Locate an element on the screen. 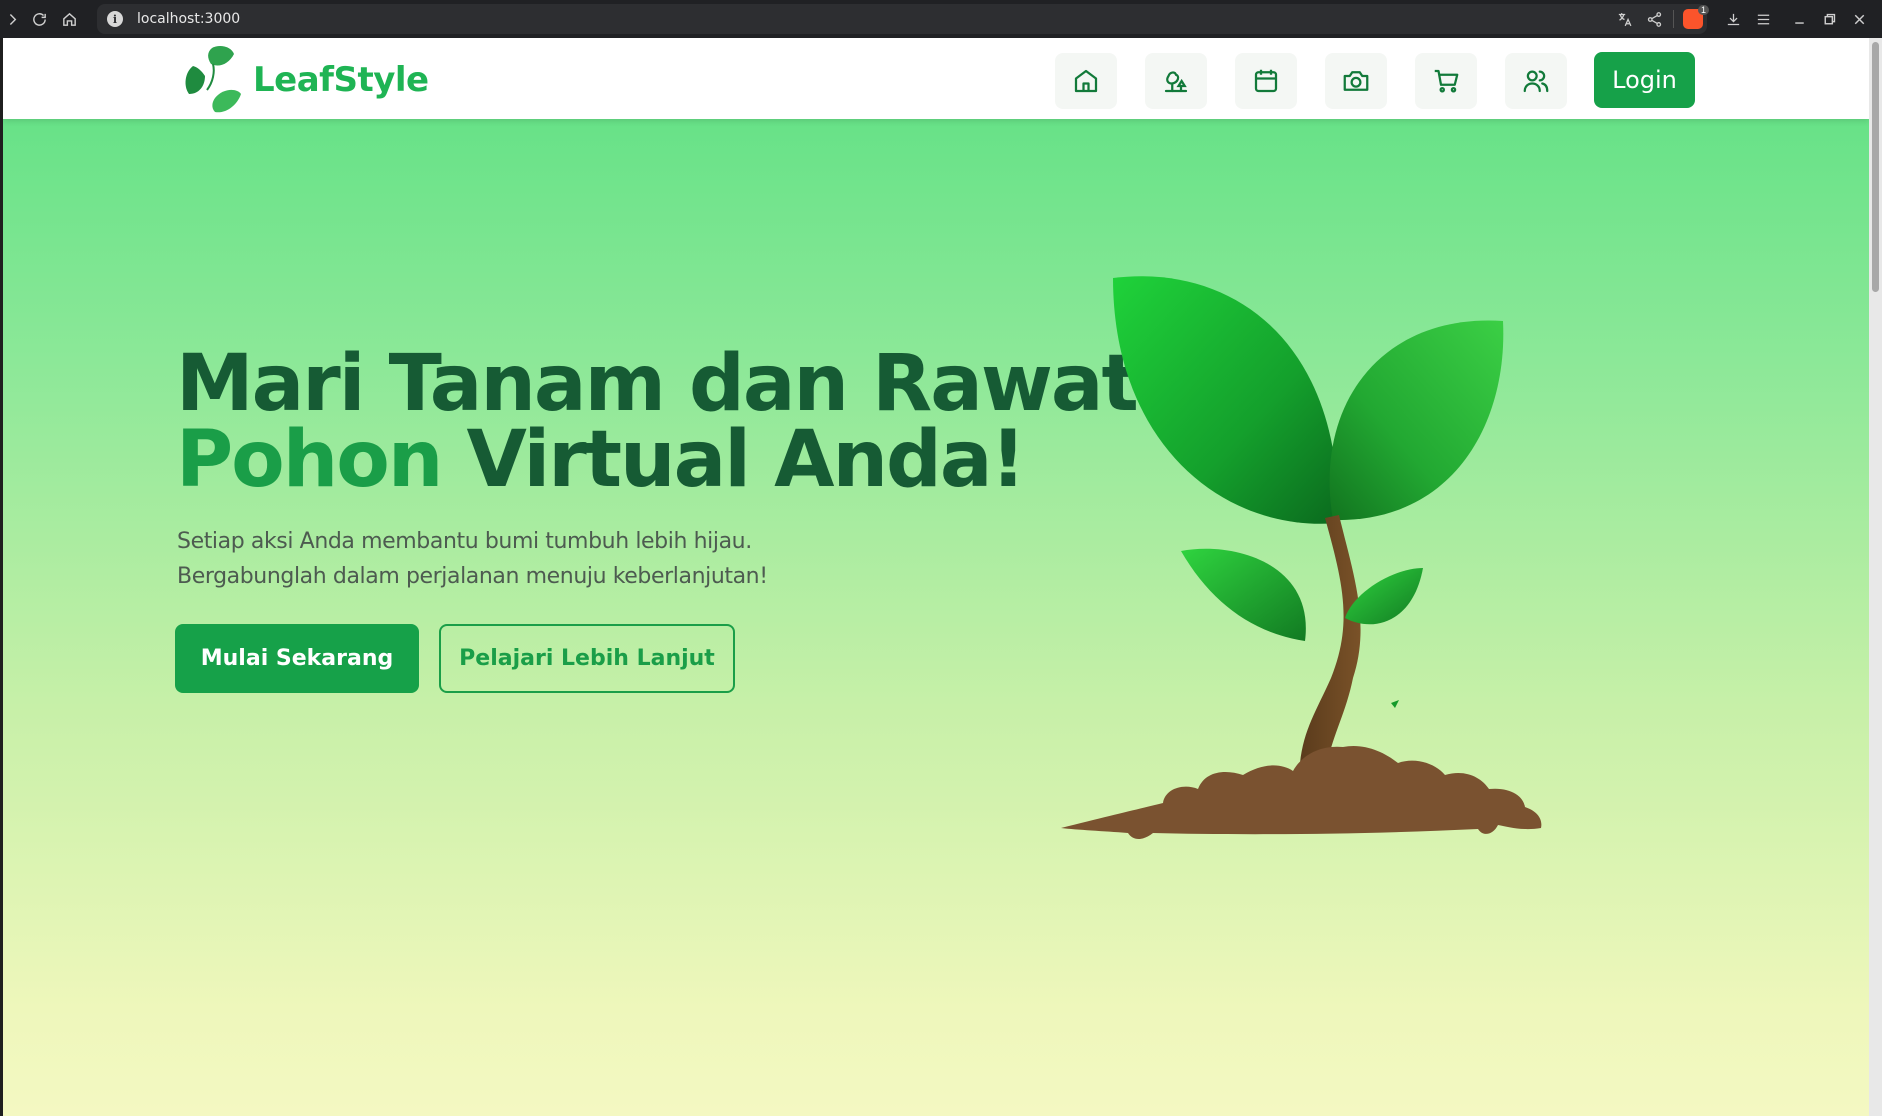  home-icon is located at coordinates (1086, 81).